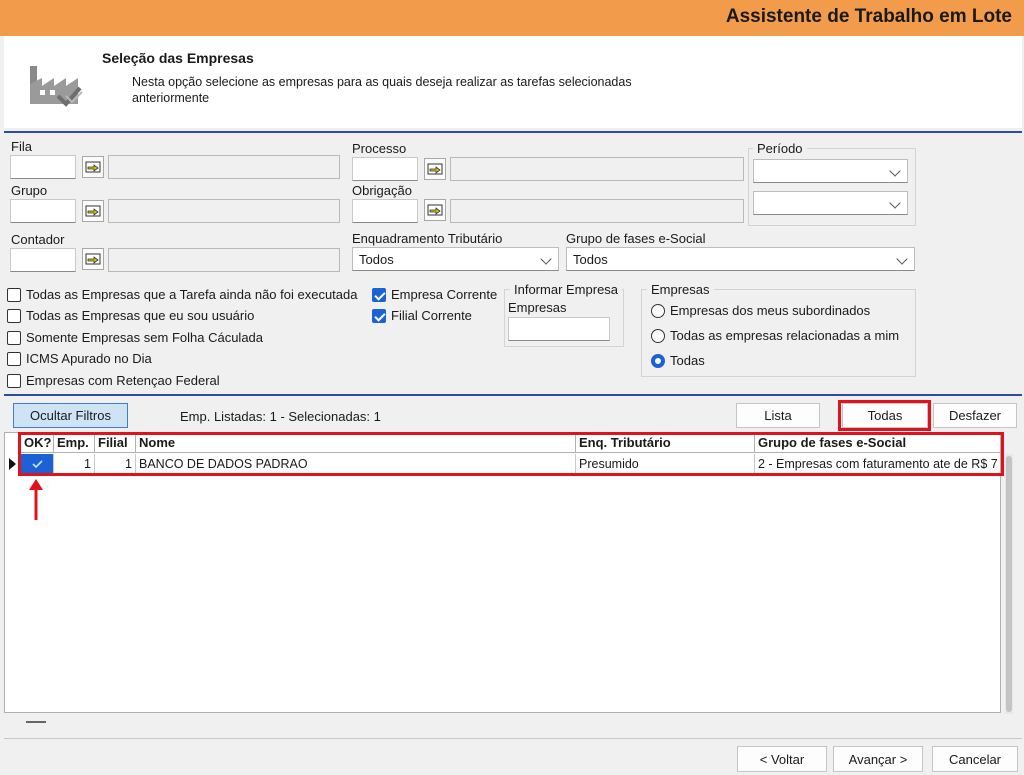 Image resolution: width=1024 pixels, height=775 pixels. I want to click on row-indicator-icon, so click(12, 464).